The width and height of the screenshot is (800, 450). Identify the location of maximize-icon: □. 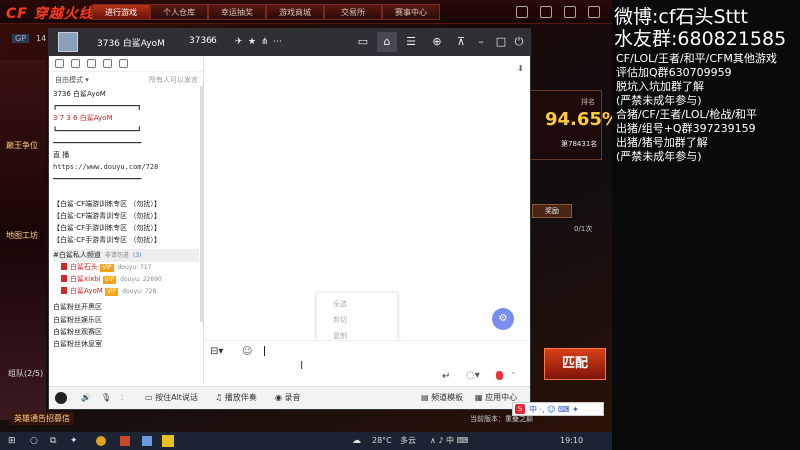
(501, 42).